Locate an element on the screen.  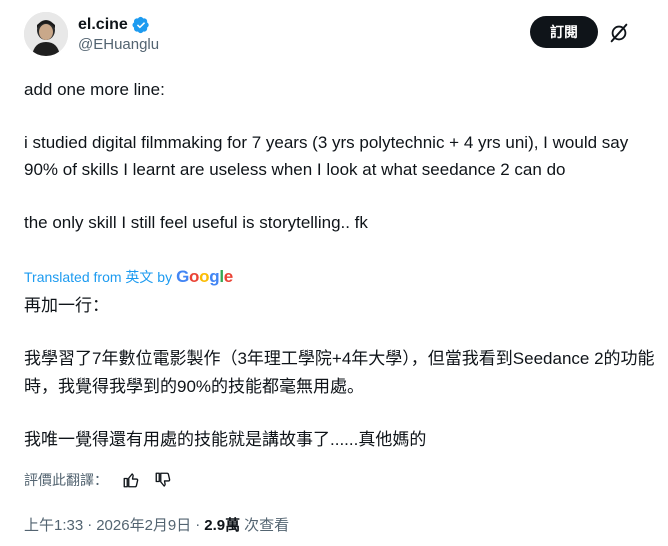
verified-badge-icon is located at coordinates (141, 25).